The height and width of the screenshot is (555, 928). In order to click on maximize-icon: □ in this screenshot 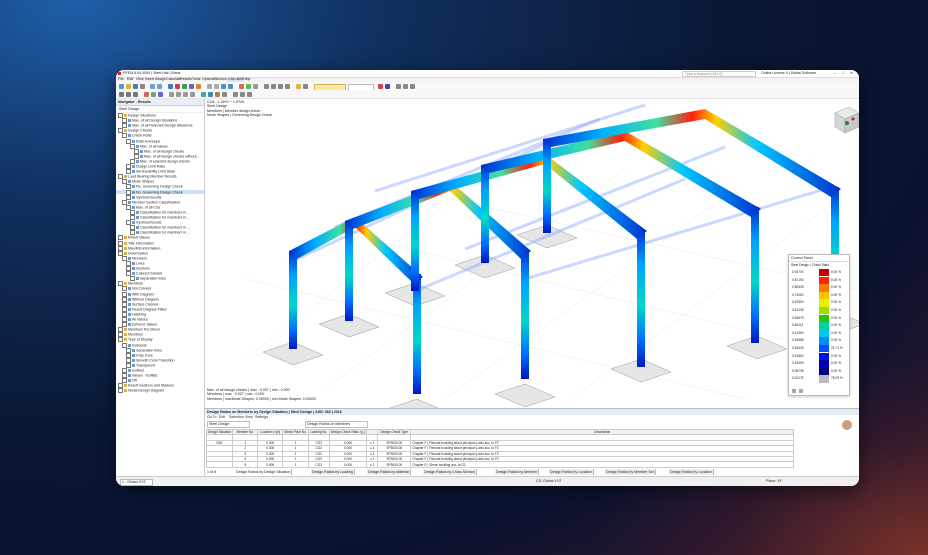, I will do `click(843, 73)`.